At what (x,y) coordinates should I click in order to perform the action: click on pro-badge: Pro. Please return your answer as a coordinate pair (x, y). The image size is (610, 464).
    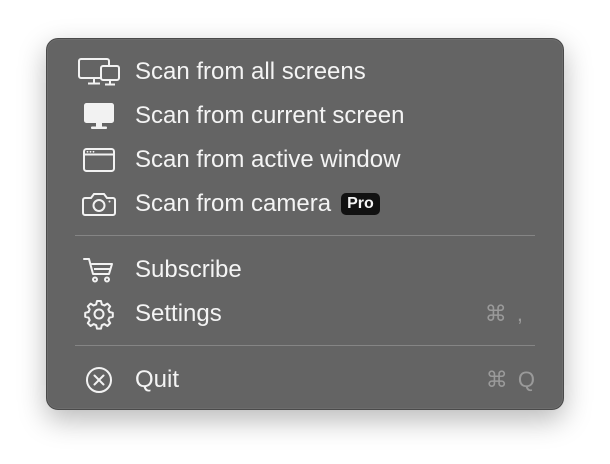
    Looking at the image, I should click on (360, 204).